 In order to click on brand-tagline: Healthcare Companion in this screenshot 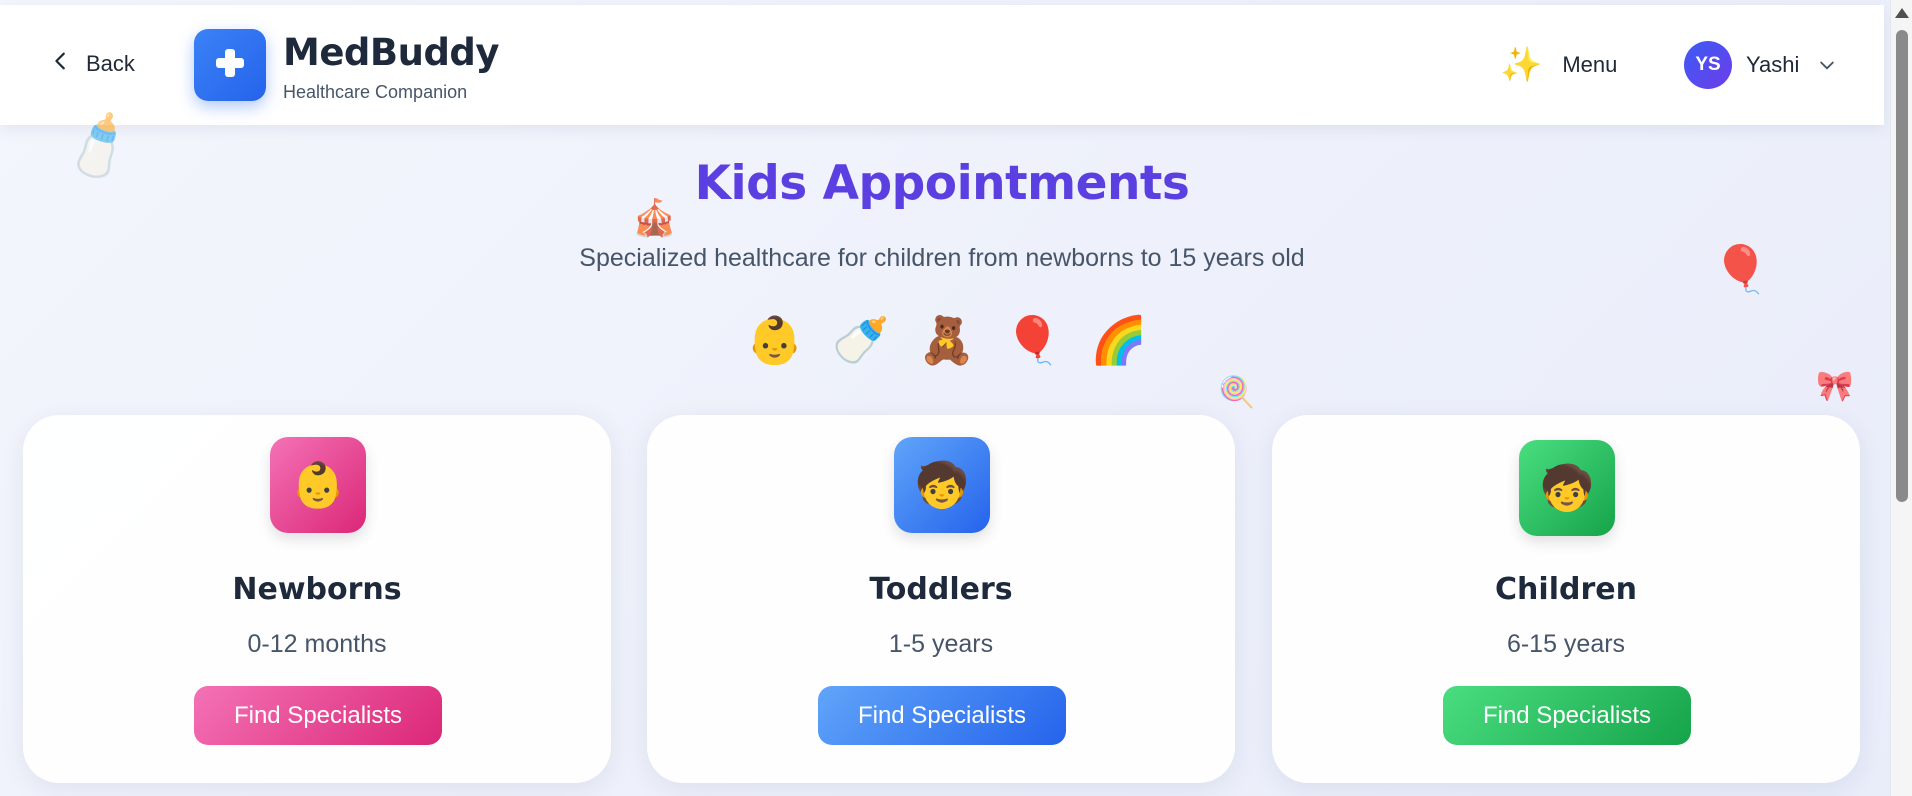, I will do `click(375, 92)`.